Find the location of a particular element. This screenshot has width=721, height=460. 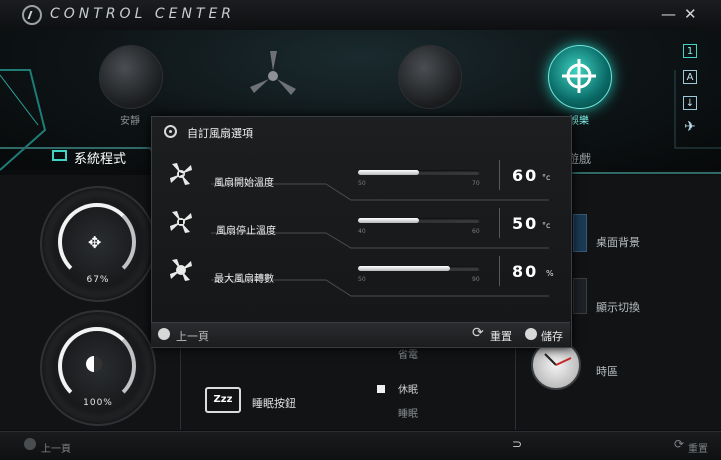

app-logo is located at coordinates (32, 15).